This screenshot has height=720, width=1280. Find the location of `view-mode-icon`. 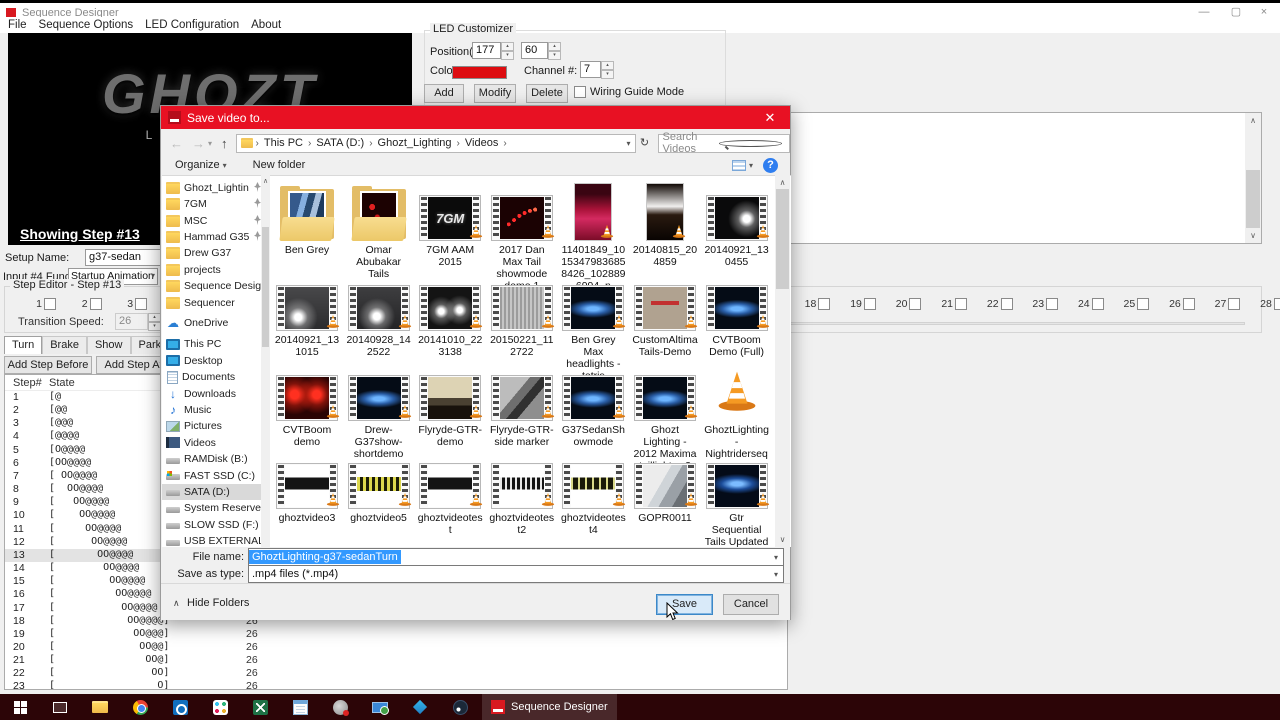

view-mode-icon is located at coordinates (738, 165).